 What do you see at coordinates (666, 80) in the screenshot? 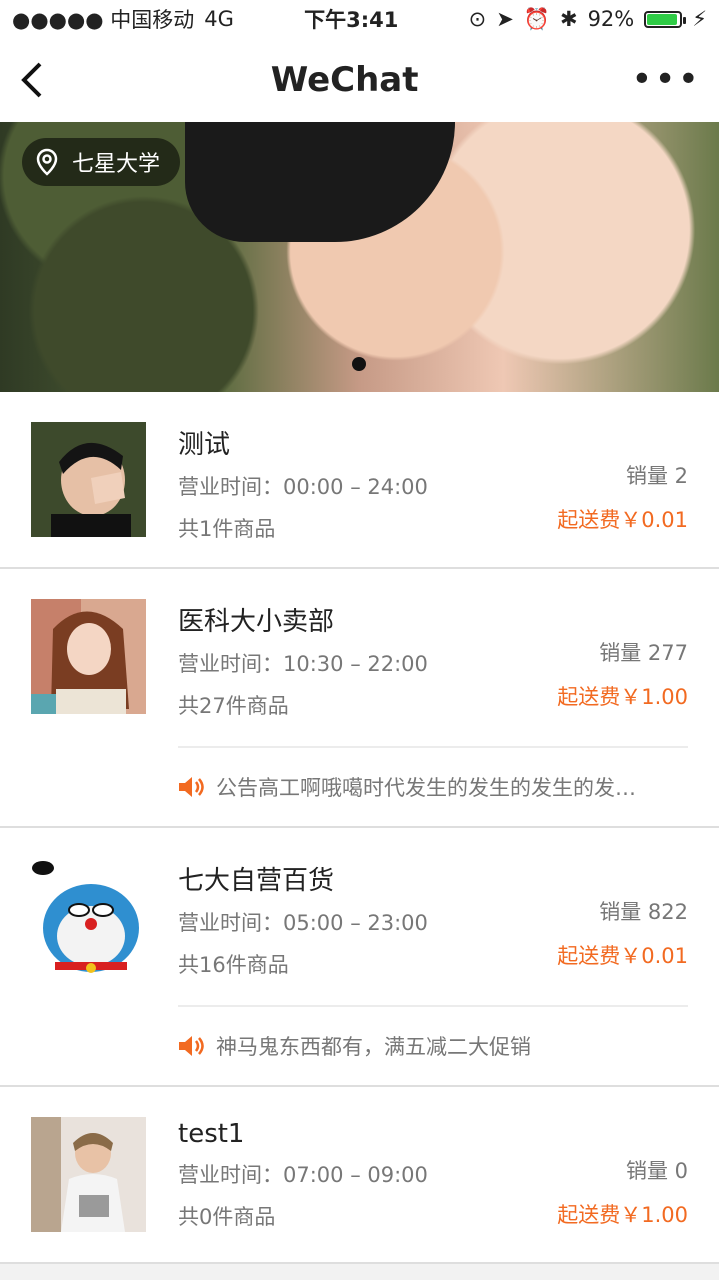
I see `more-button: •••` at bounding box center [666, 80].